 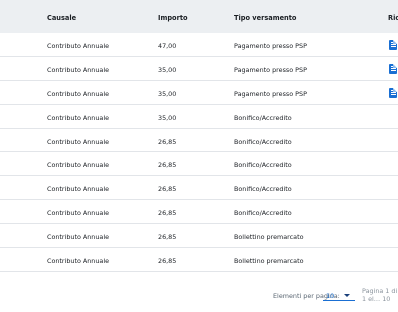 What do you see at coordinates (380, 295) in the screenshot?
I see `page-info: Pagina 1 di 1 el… 10` at bounding box center [380, 295].